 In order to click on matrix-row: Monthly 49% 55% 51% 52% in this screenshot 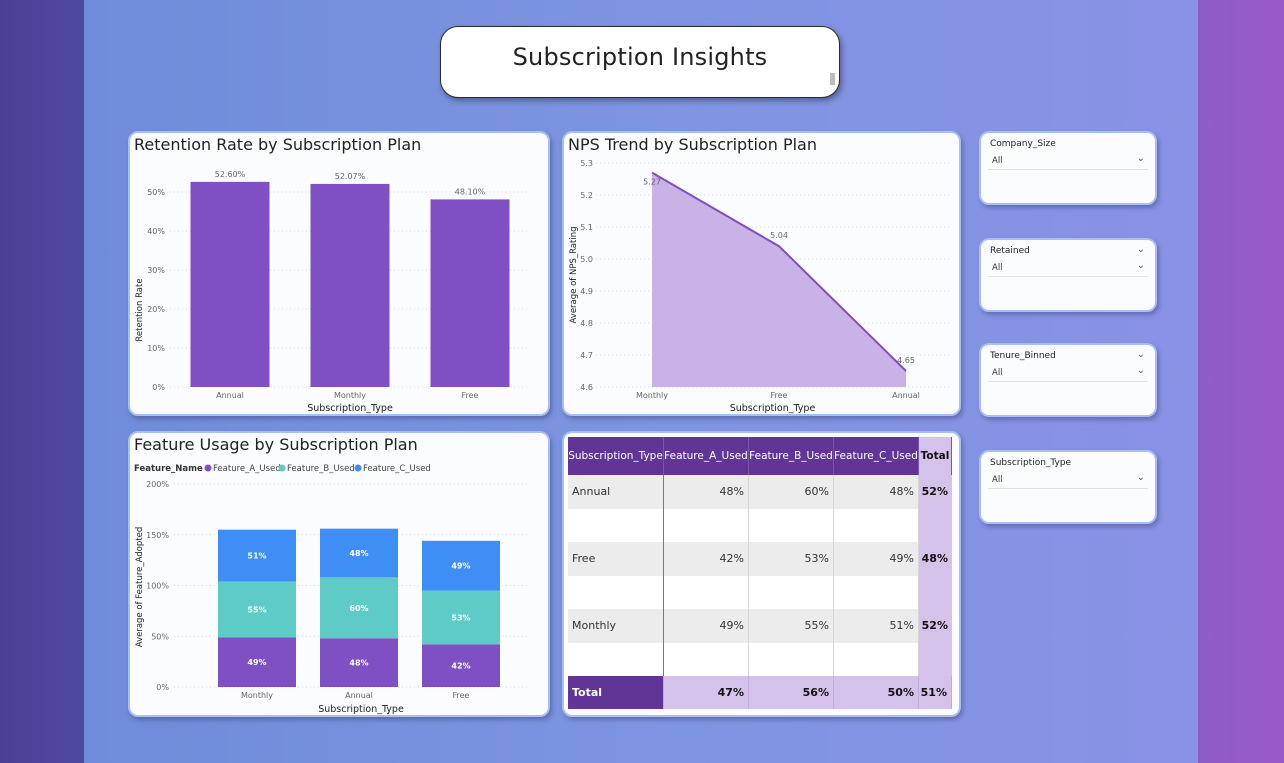, I will do `click(760, 626)`.